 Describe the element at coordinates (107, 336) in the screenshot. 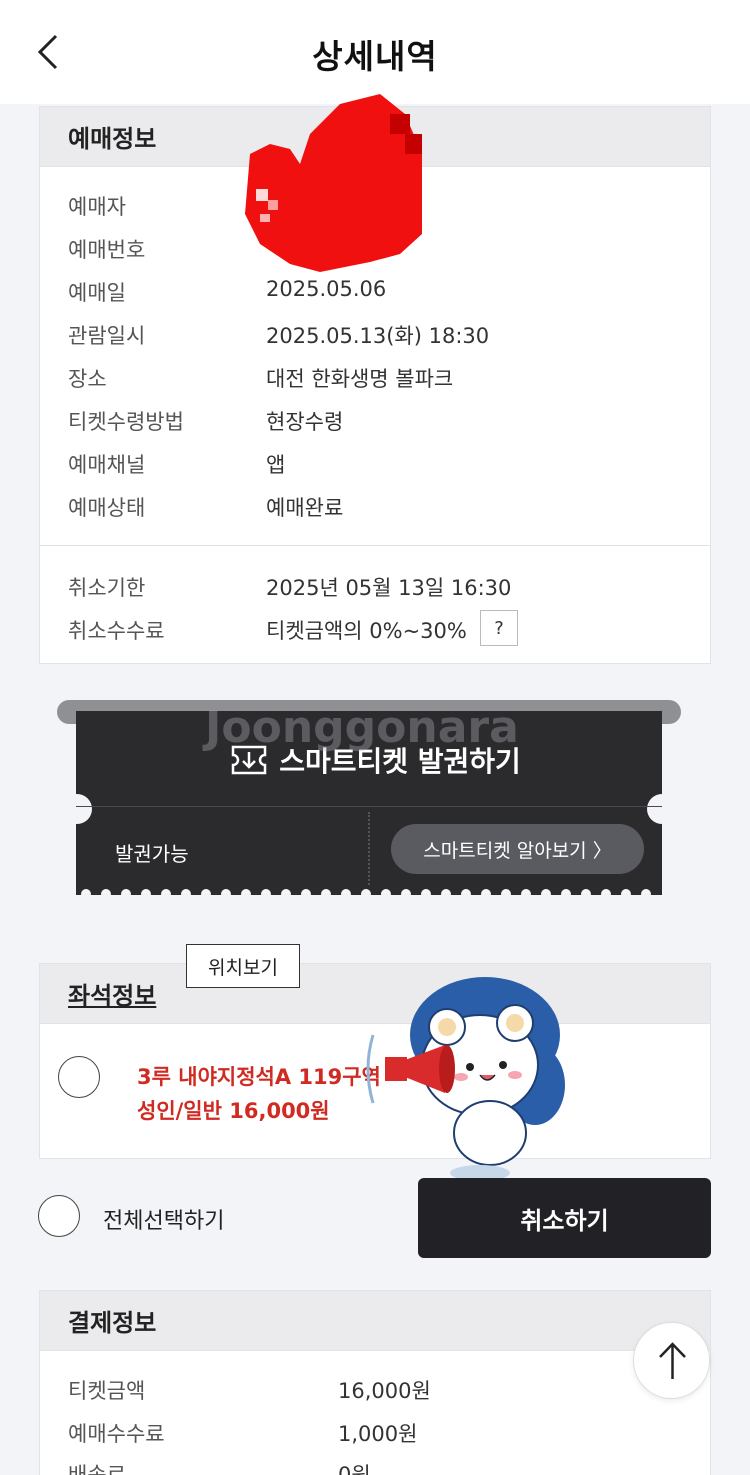

I see `booking-label-viewing-time: 관람일시` at that location.